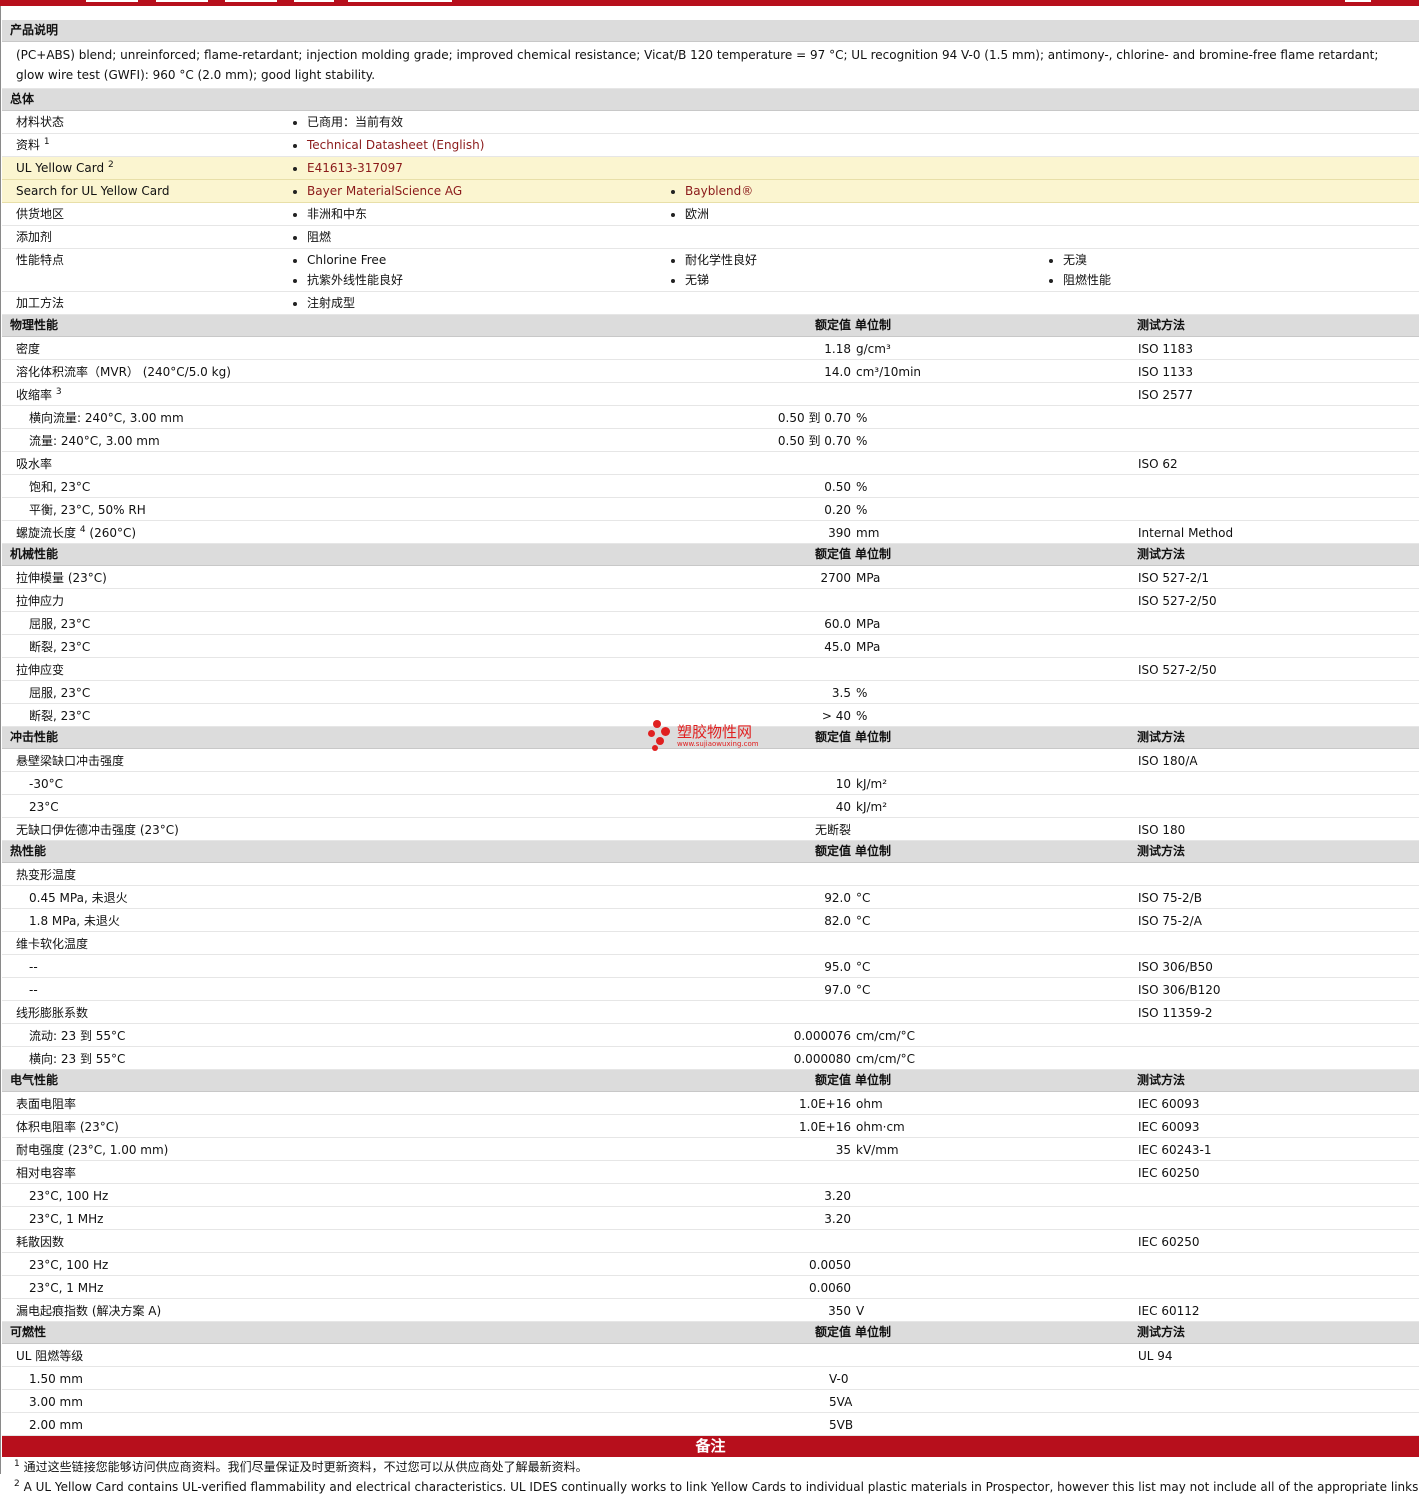 This screenshot has height=1497, width=1419. Describe the element at coordinates (22, 99) in the screenshot. I see `general-title: 总体` at that location.